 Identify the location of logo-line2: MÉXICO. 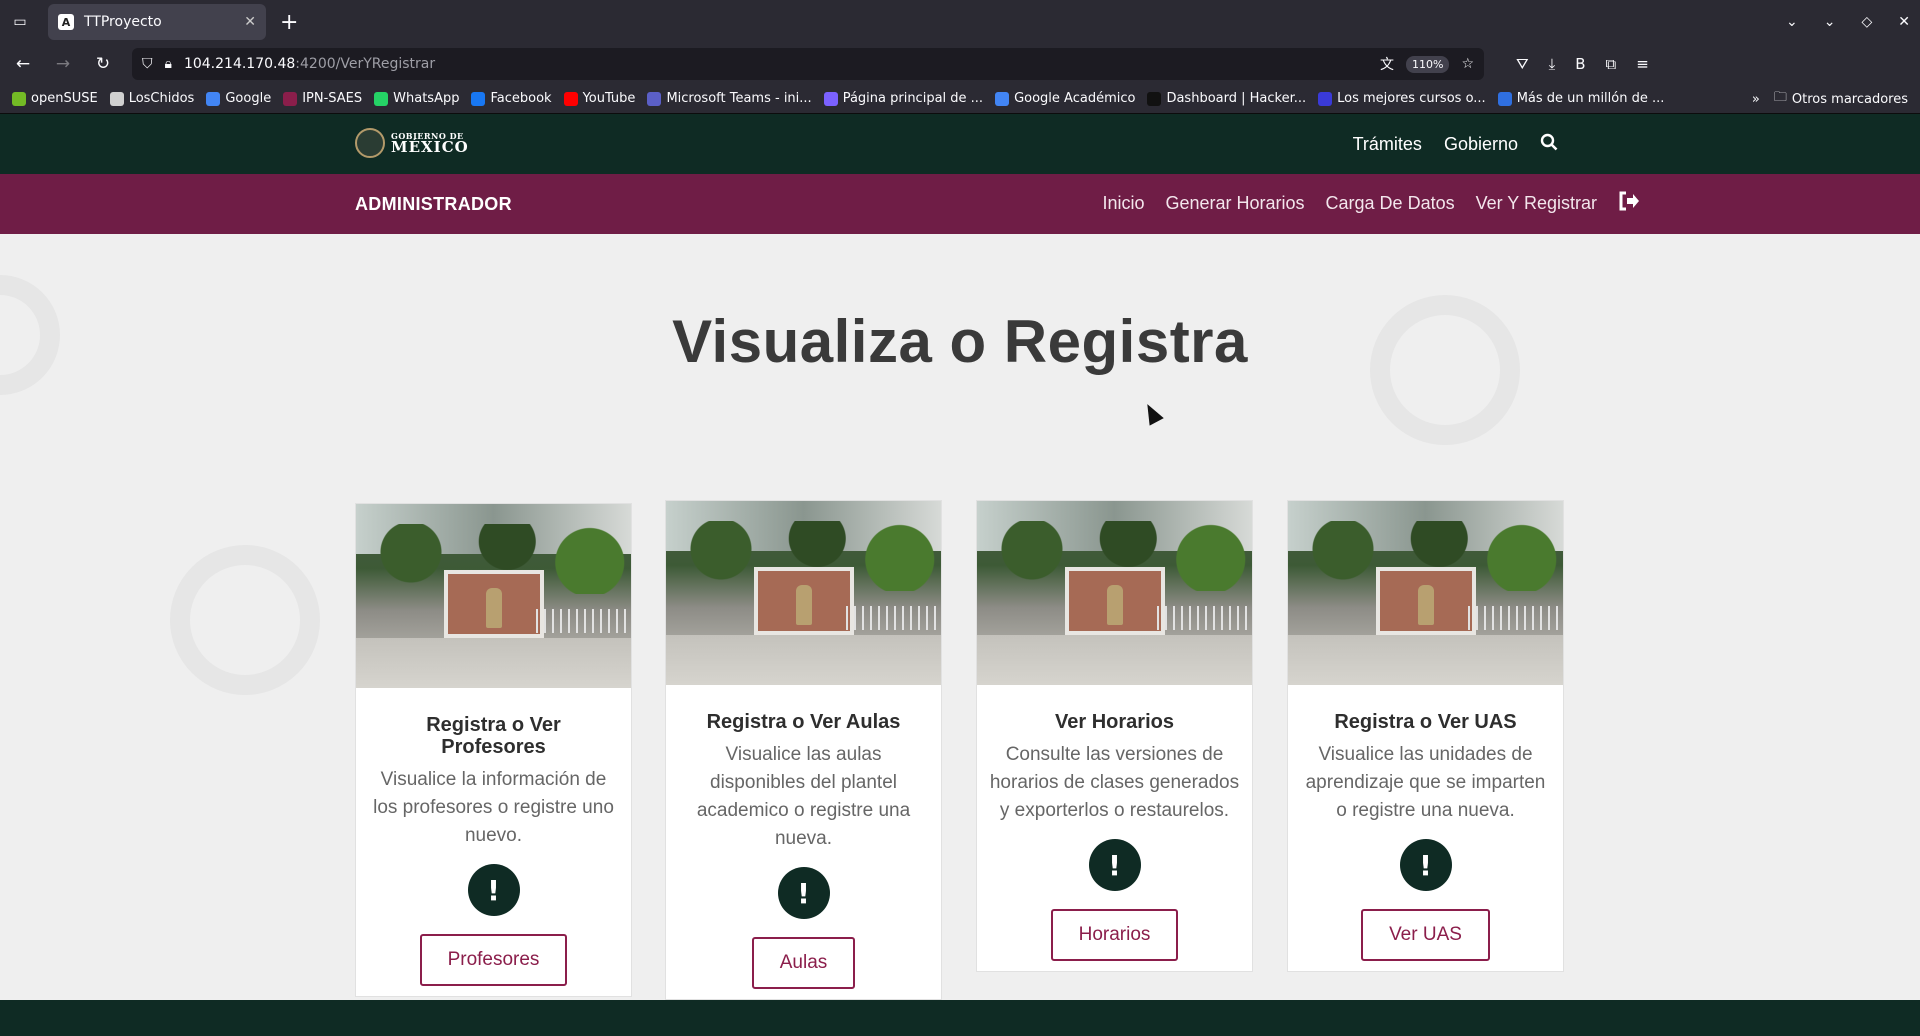
(430, 146).